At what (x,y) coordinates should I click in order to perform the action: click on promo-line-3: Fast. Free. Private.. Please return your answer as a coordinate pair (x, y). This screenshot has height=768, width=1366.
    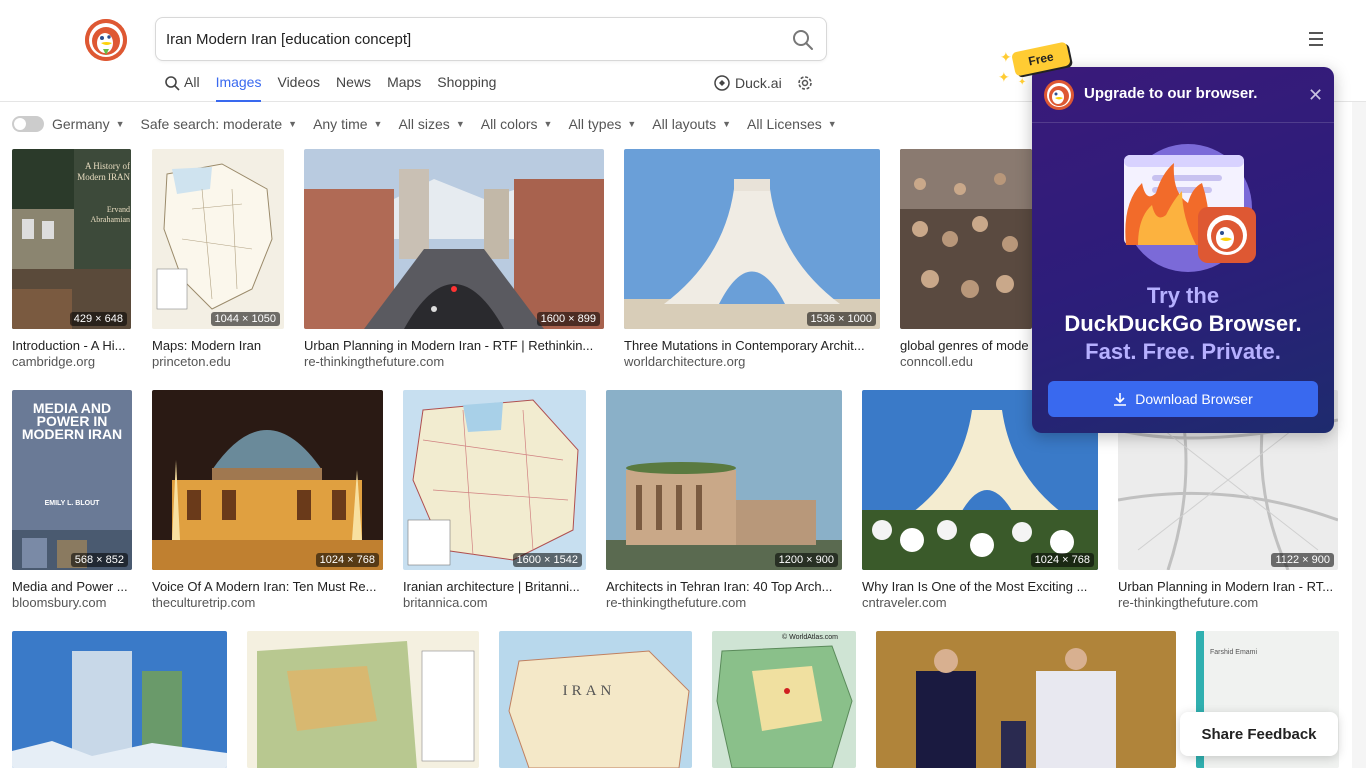
    Looking at the image, I should click on (1183, 351).